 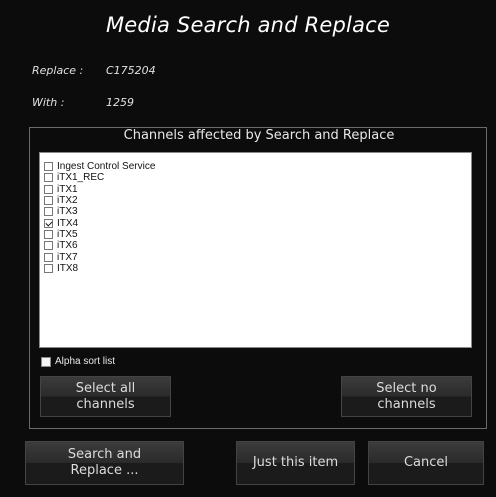 What do you see at coordinates (67, 212) in the screenshot?
I see `channel-label: iTX3` at bounding box center [67, 212].